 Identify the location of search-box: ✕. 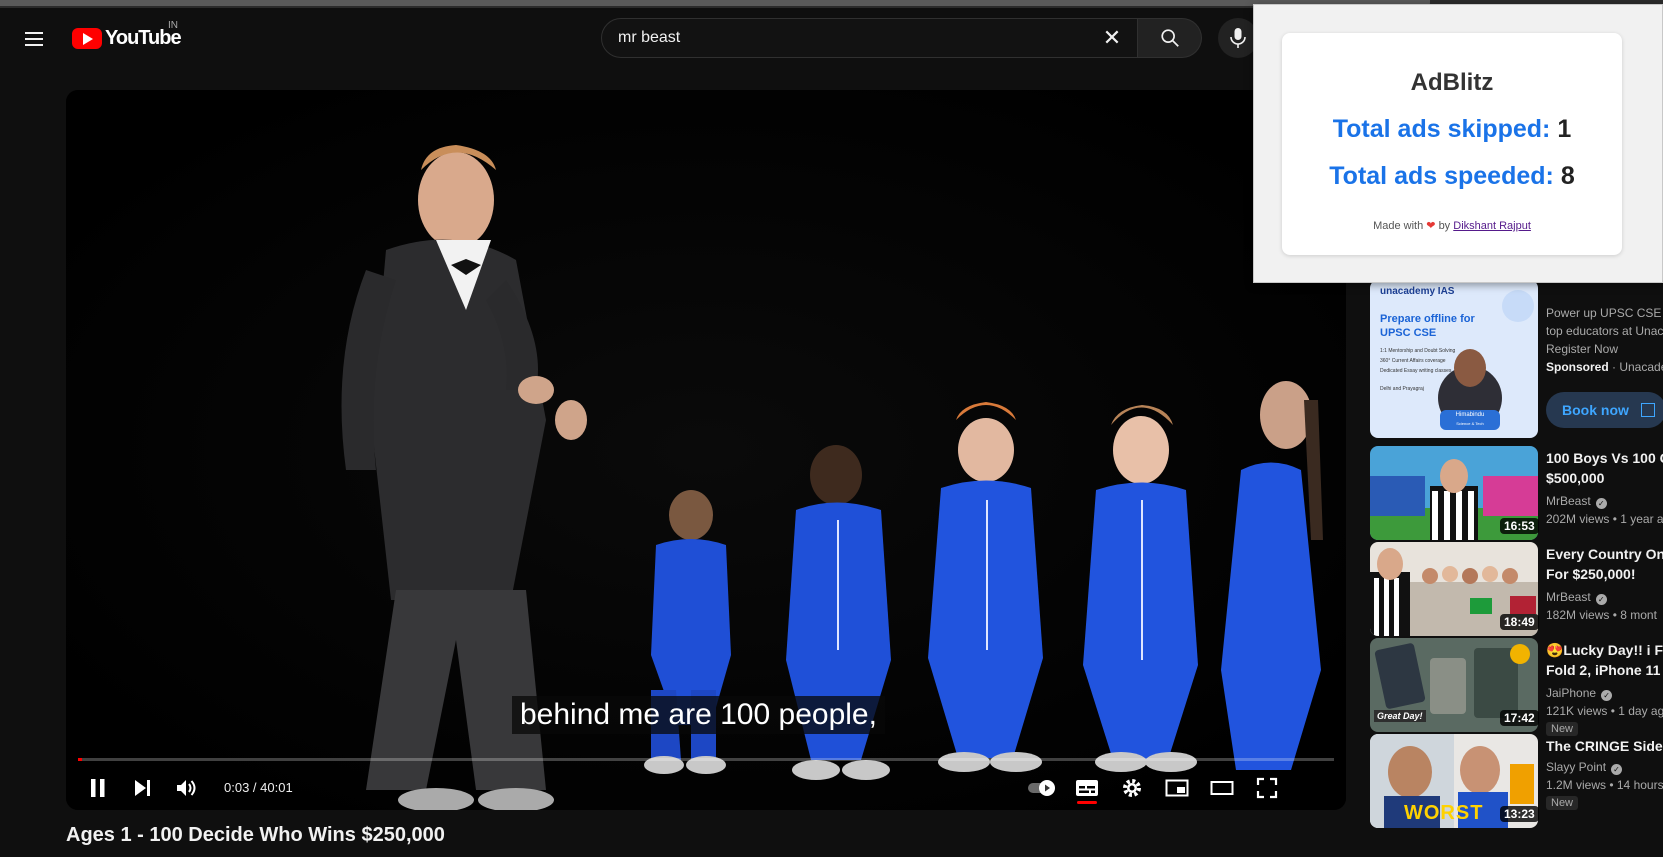
(869, 38).